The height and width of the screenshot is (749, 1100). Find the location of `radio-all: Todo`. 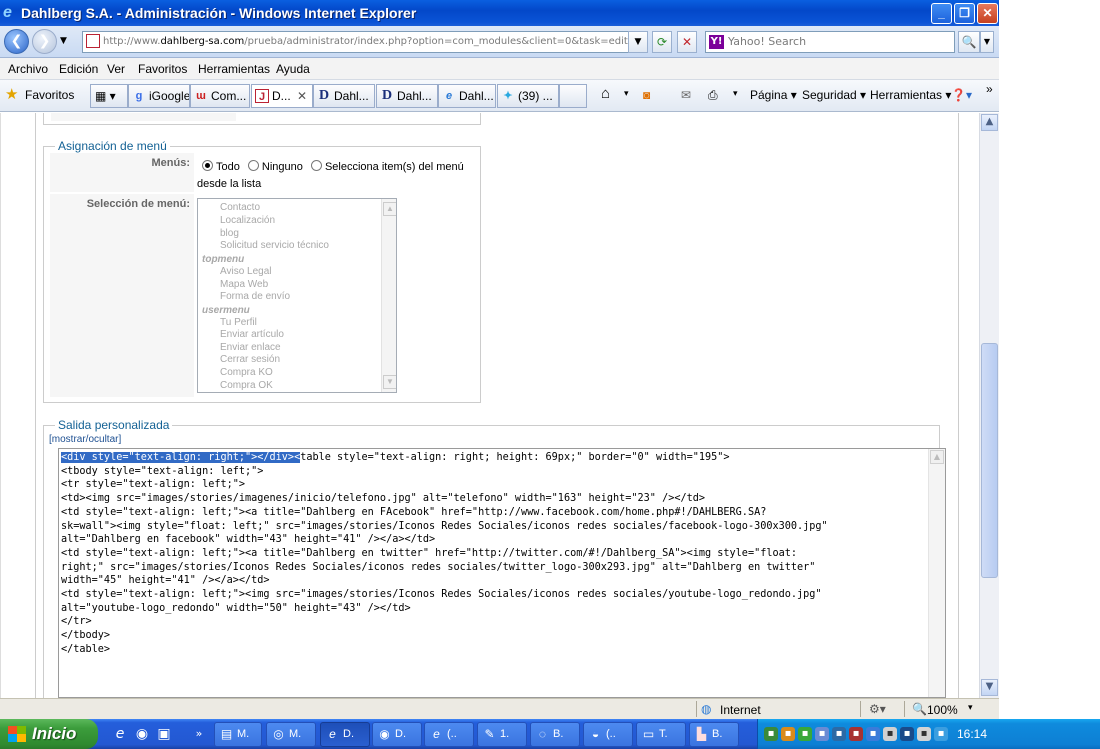

radio-all: Todo is located at coordinates (221, 166).